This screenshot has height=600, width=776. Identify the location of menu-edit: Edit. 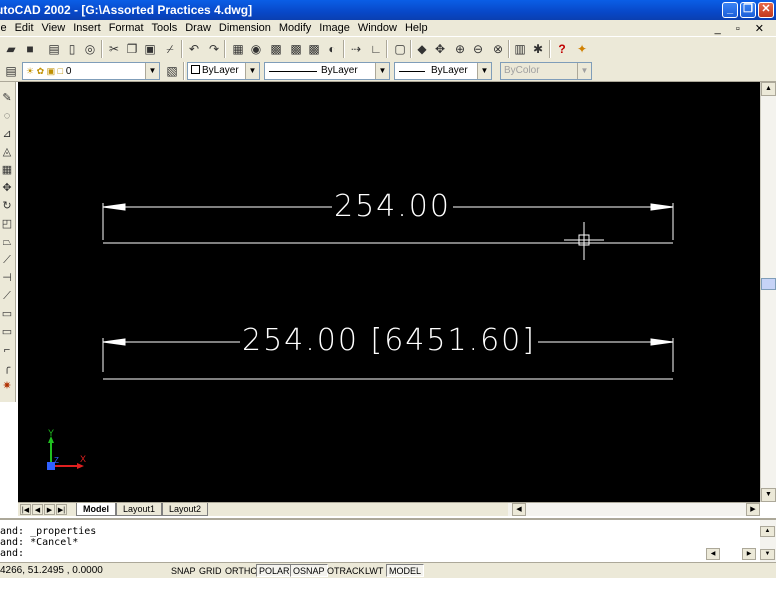
(24, 28).